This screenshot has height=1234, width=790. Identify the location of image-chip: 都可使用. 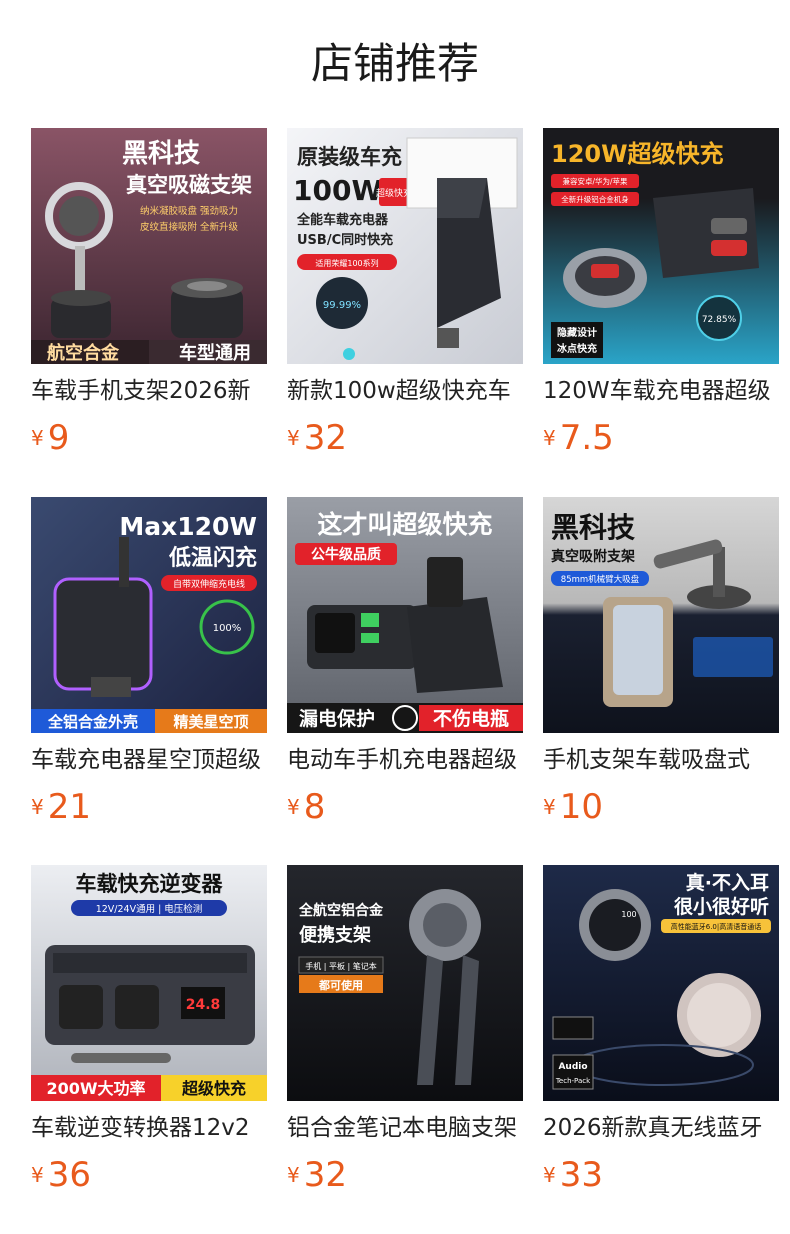
(340, 985).